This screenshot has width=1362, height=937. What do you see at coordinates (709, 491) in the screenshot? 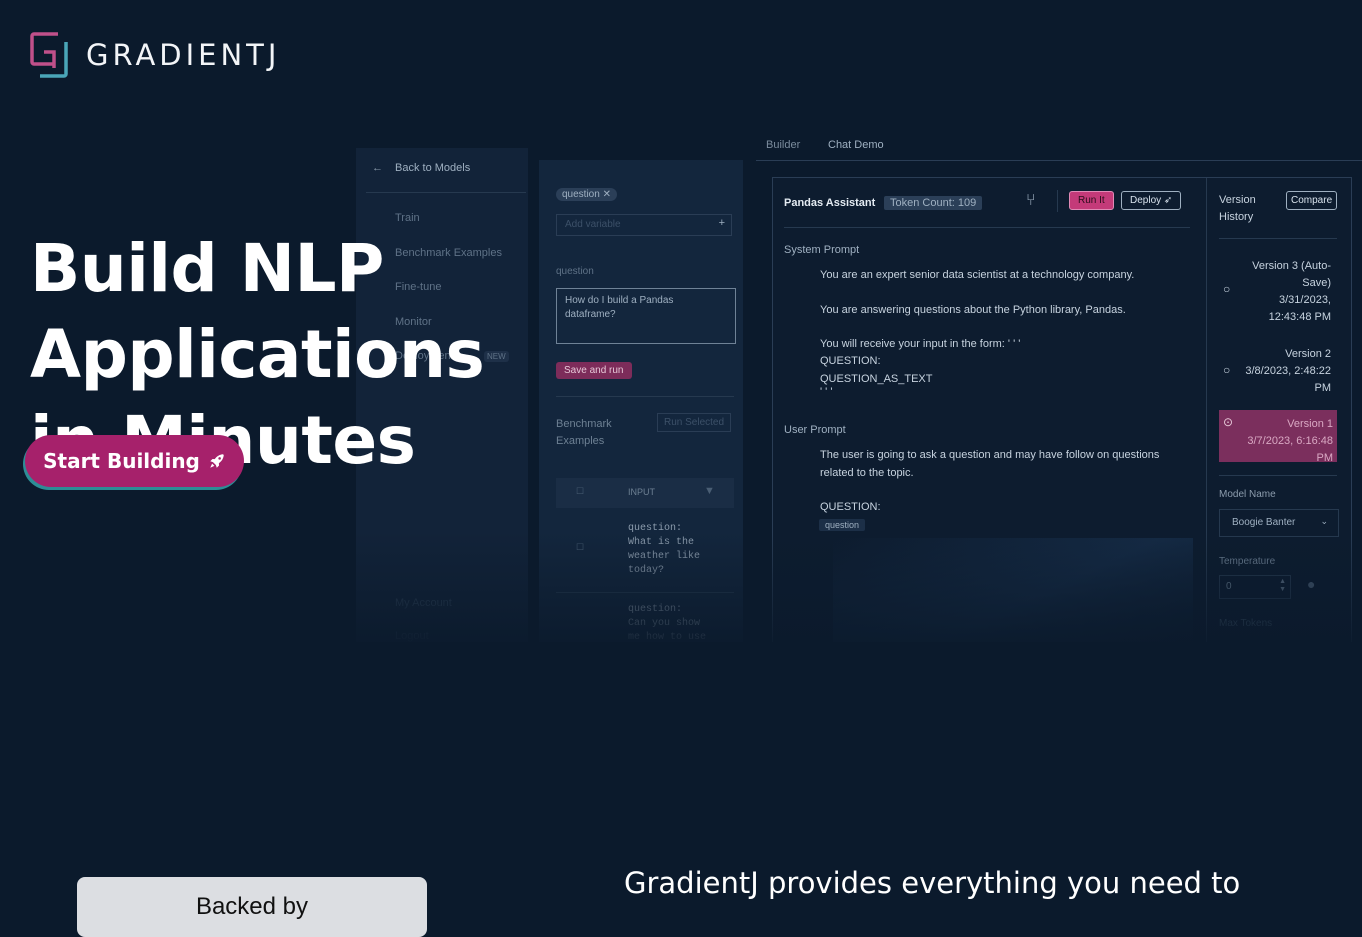
I see `filter-icon: ▼` at bounding box center [709, 491].